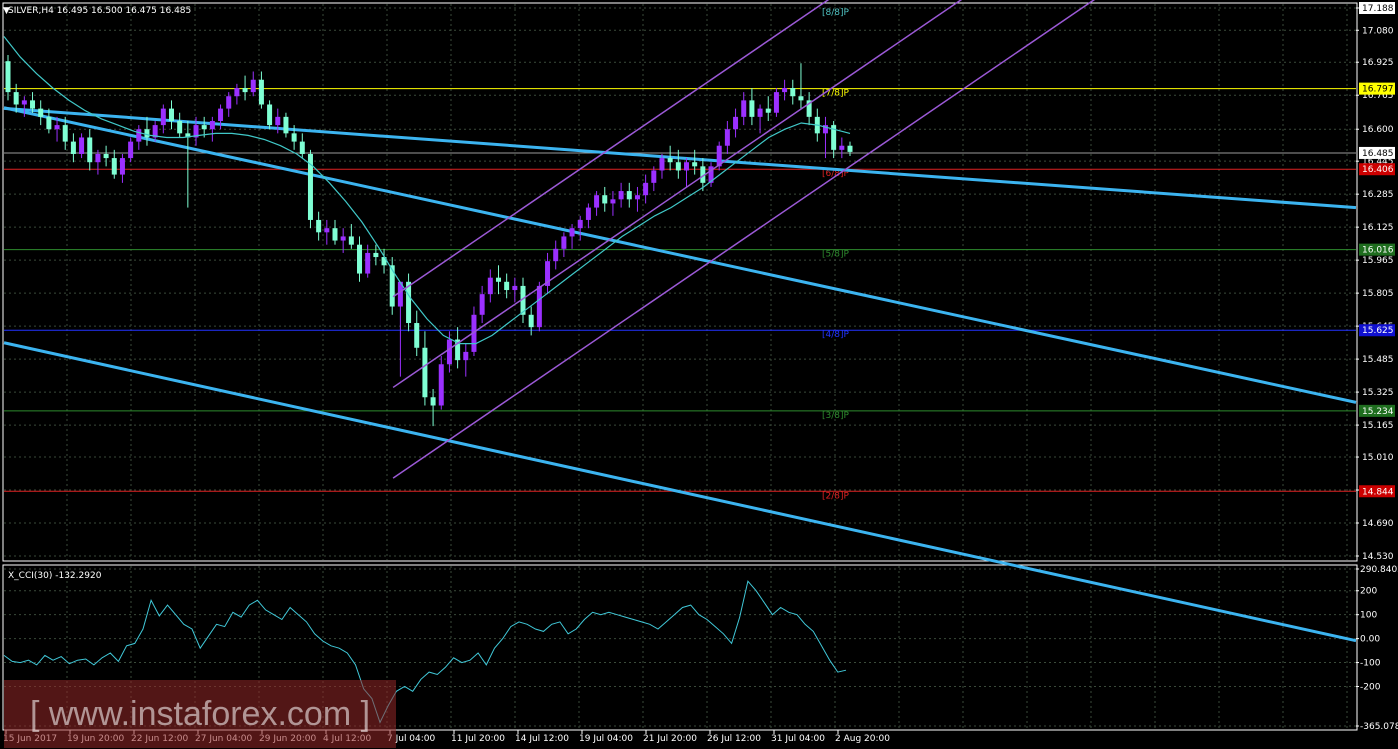 The width and height of the screenshot is (1398, 749). What do you see at coordinates (1378, 412) in the screenshot?
I see `price-tag-label: 15.234` at bounding box center [1378, 412].